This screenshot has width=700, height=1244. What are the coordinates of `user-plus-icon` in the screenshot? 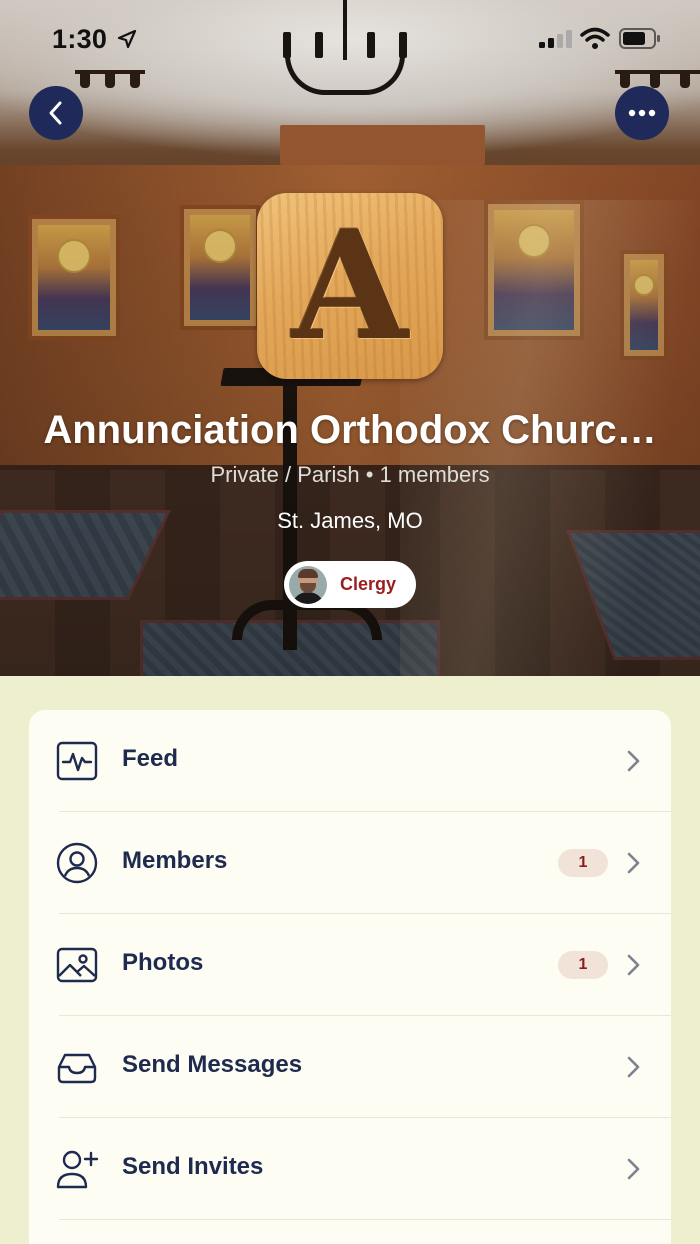 It's located at (77, 1169).